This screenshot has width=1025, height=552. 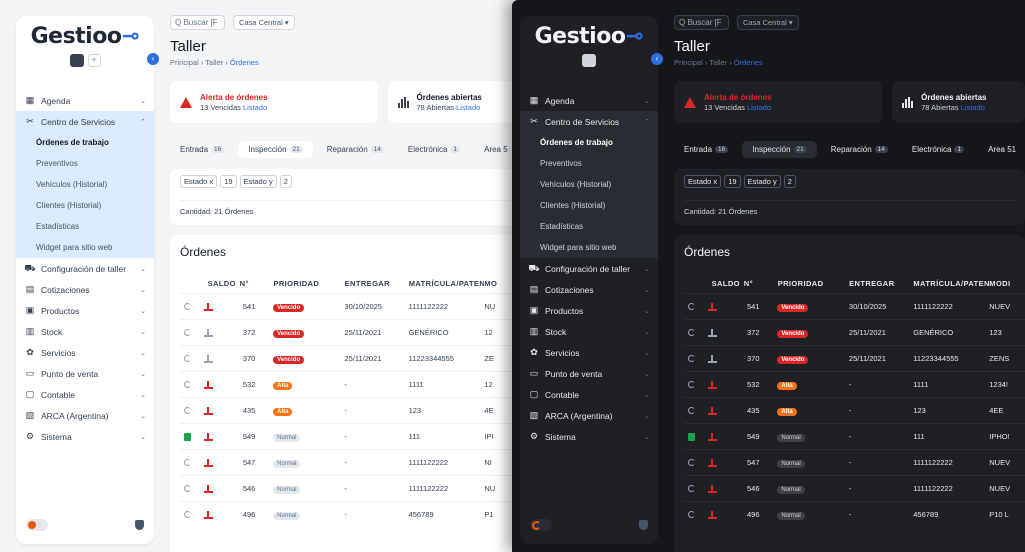 What do you see at coordinates (350, 436) in the screenshot?
I see `table-row: 549 Normal -111 IPI` at bounding box center [350, 436].